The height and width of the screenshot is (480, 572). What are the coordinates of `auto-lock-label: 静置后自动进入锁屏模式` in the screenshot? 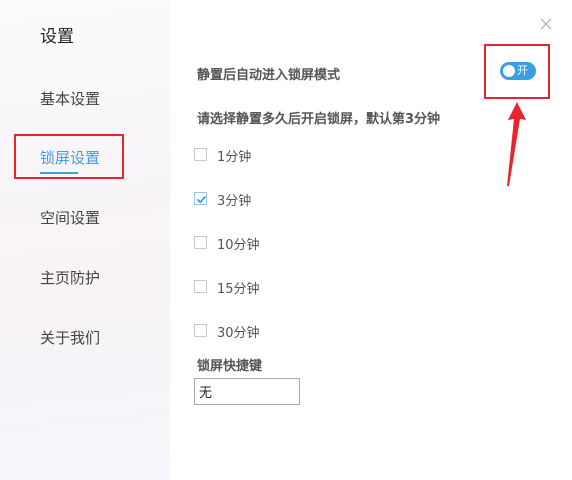 It's located at (269, 75).